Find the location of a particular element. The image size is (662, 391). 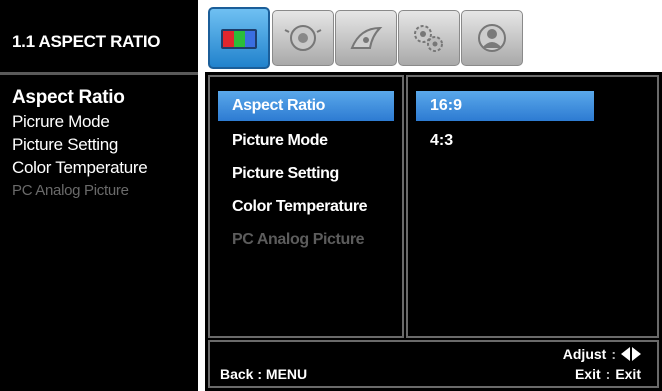

exit-value: Exit is located at coordinates (628, 374).